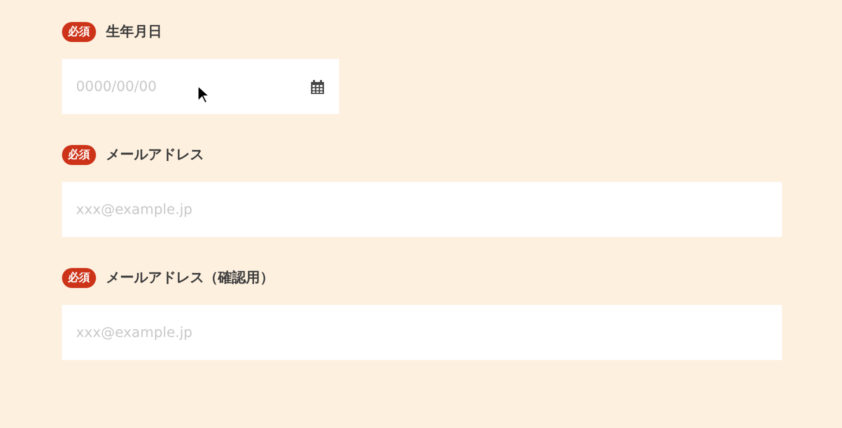  I want to click on field-label: メールアドレス（確認用）, so click(190, 278).